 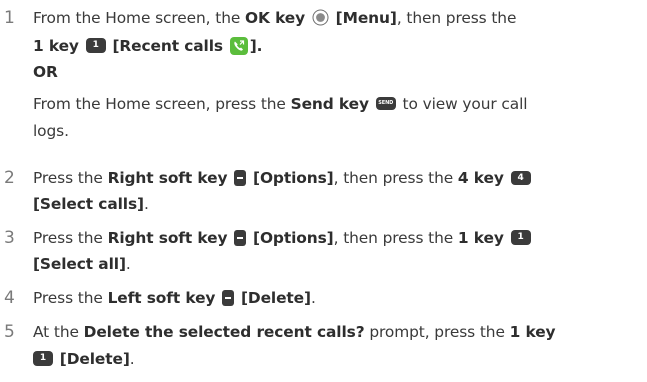 What do you see at coordinates (9, 238) in the screenshot?
I see `step-number: 3` at bounding box center [9, 238].